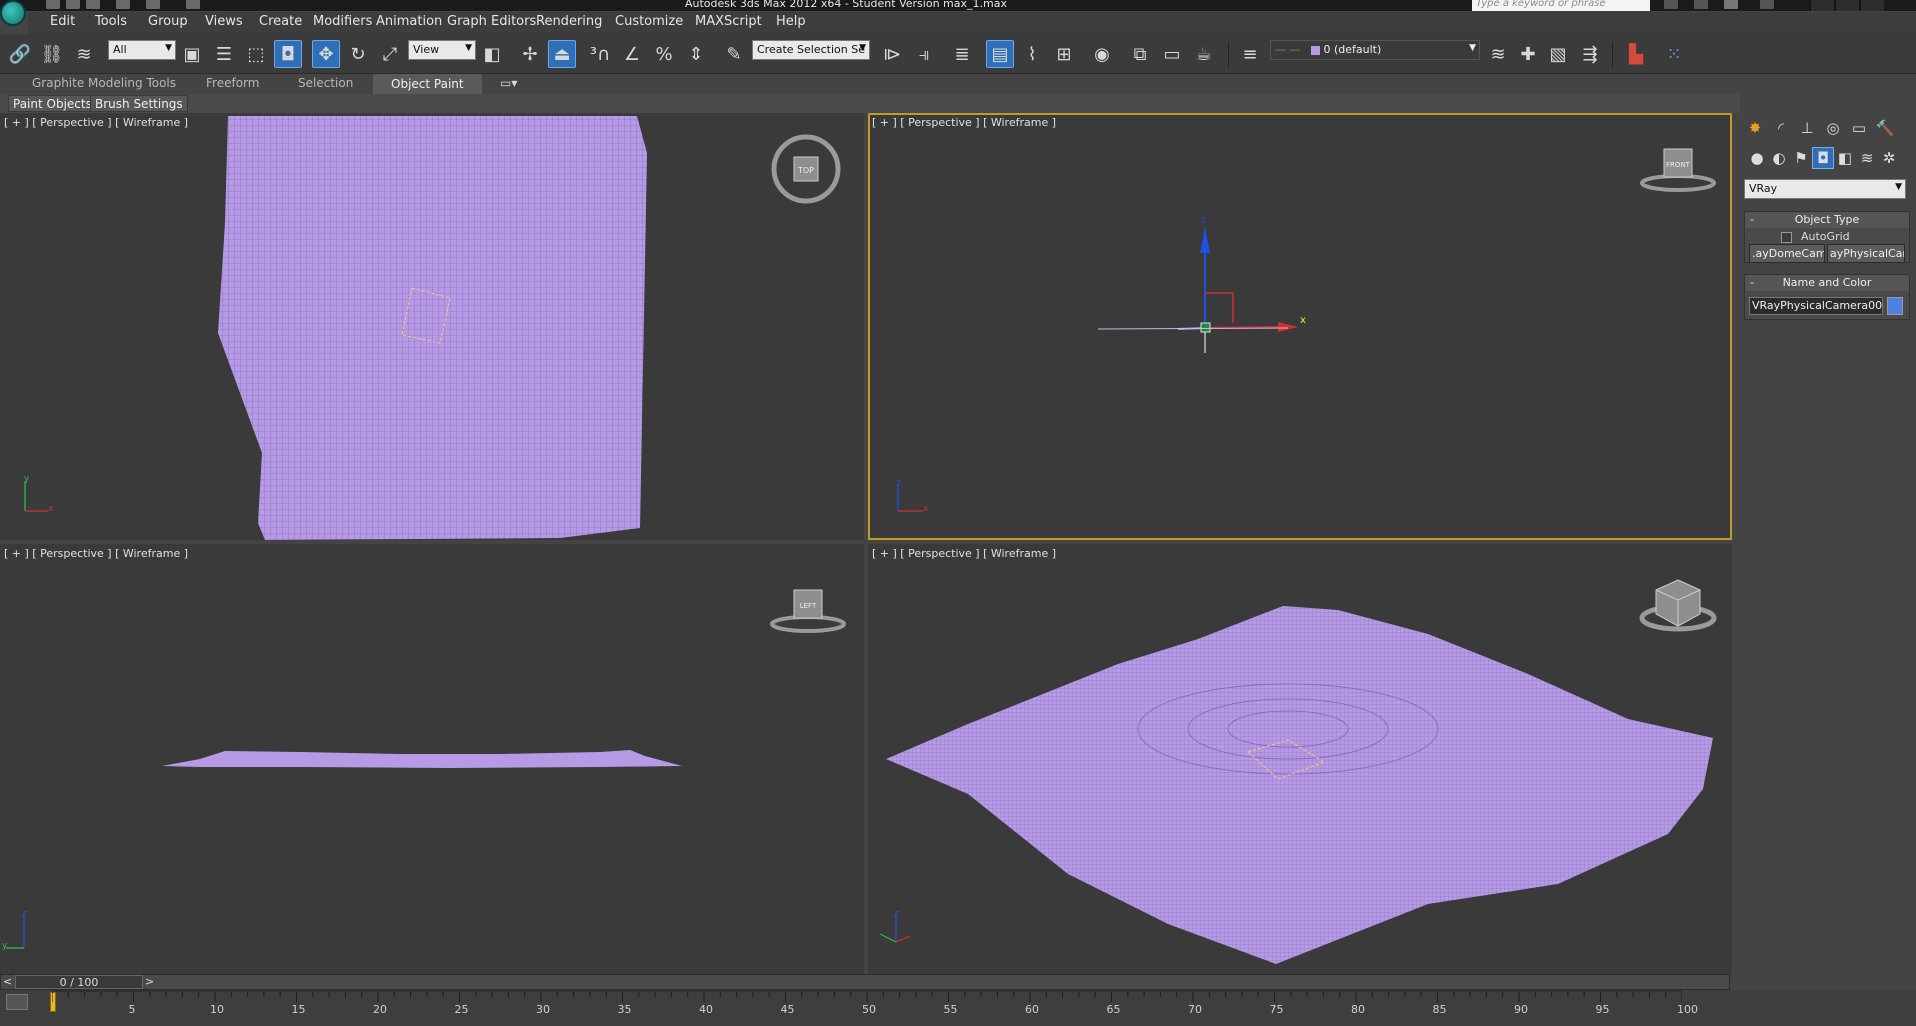  I want to click on keyboard-shortcut-override-icon: ⏏, so click(562, 54).